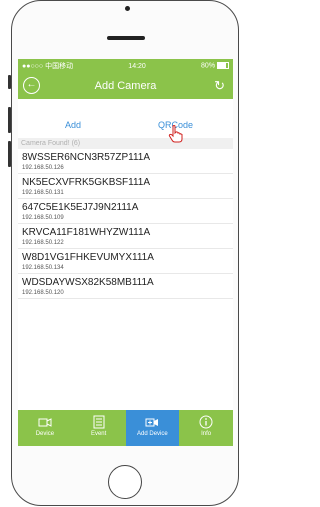 The height and width of the screenshot is (507, 320). What do you see at coordinates (43, 218) in the screenshot?
I see `camera-ip: 192.168.50.109` at bounding box center [43, 218].